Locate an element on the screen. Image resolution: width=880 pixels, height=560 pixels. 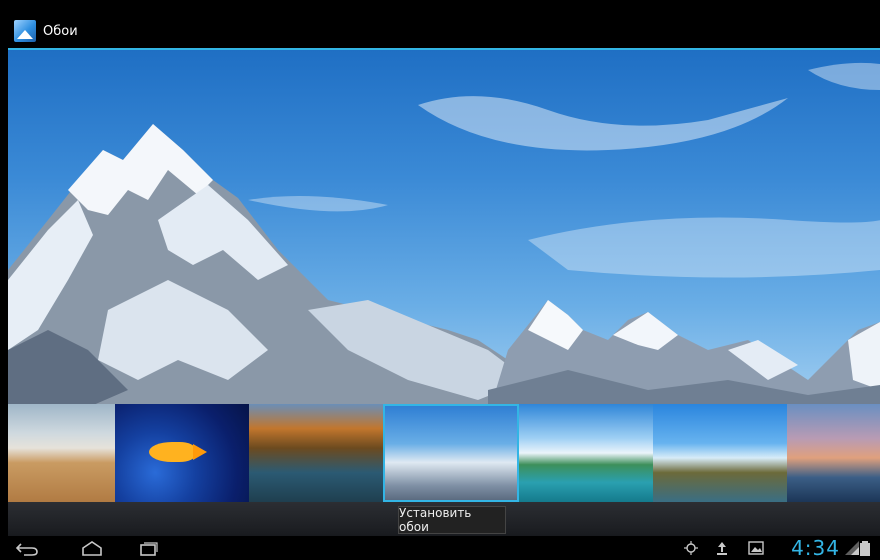
coastal-tree-thumbnail is located at coordinates (720, 453).